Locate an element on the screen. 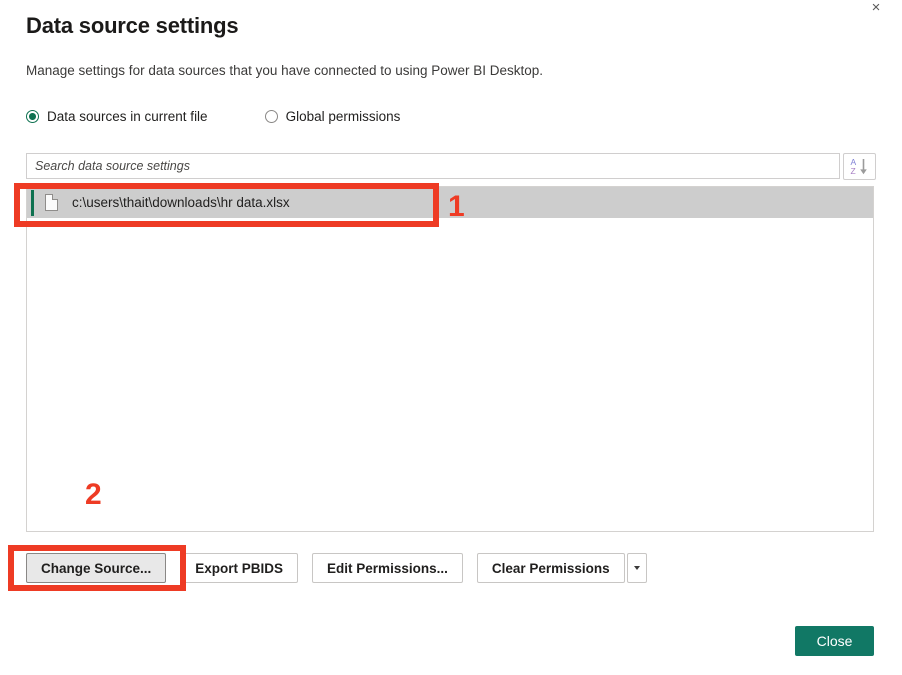 The width and height of the screenshot is (902, 675). clear-permissions-button: Clear Permissions is located at coordinates (550, 568).